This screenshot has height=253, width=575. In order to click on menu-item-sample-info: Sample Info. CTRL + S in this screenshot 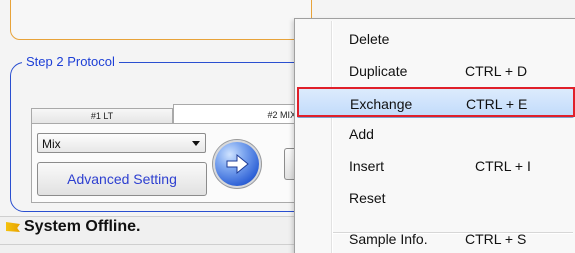, I will do `click(435, 240)`.